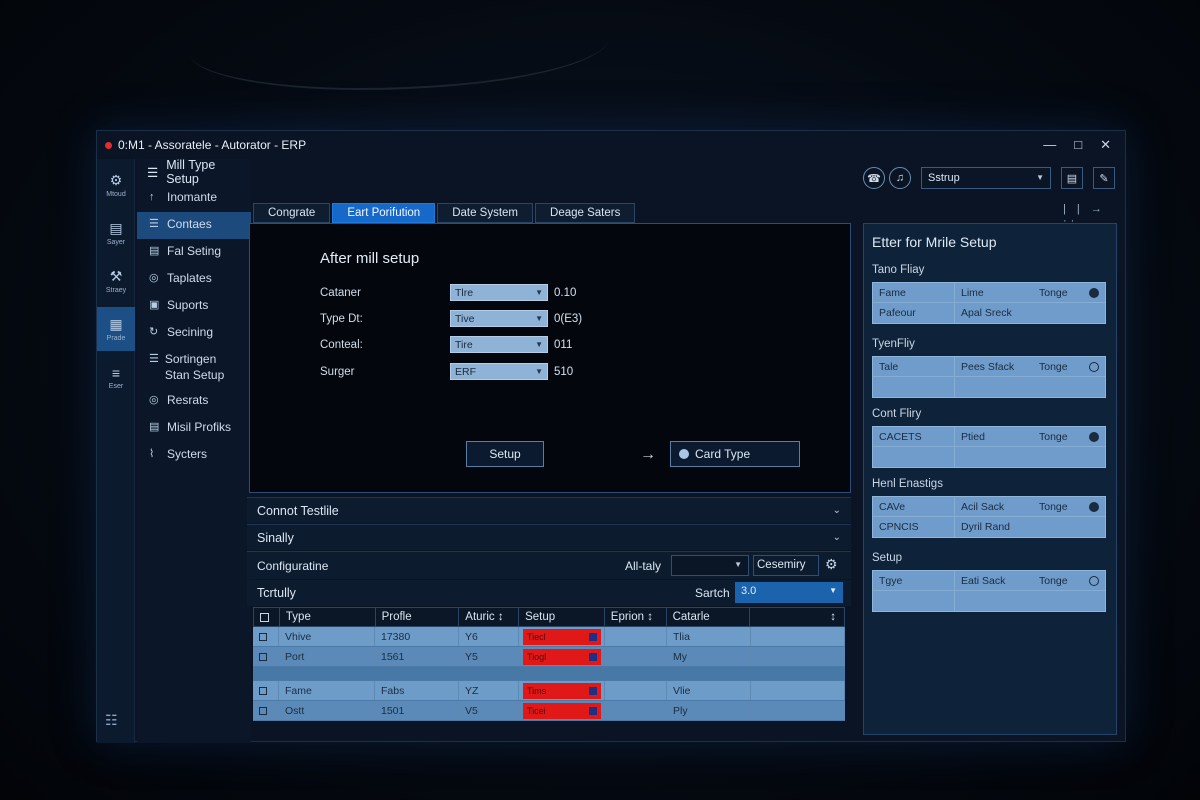 Image resolution: width=1200 pixels, height=800 pixels. I want to click on setup-status-tag: Ticei, so click(562, 710).